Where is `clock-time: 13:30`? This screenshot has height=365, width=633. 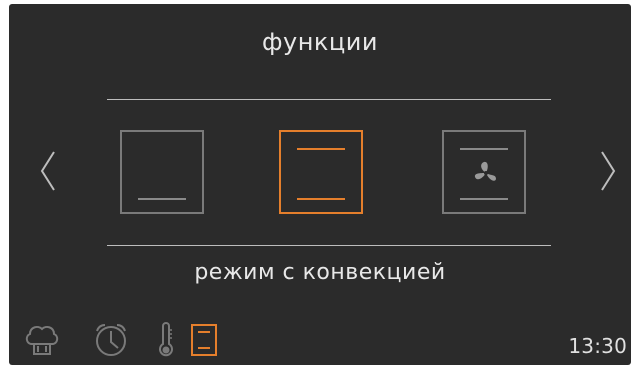
clock-time: 13:30 is located at coordinates (597, 346).